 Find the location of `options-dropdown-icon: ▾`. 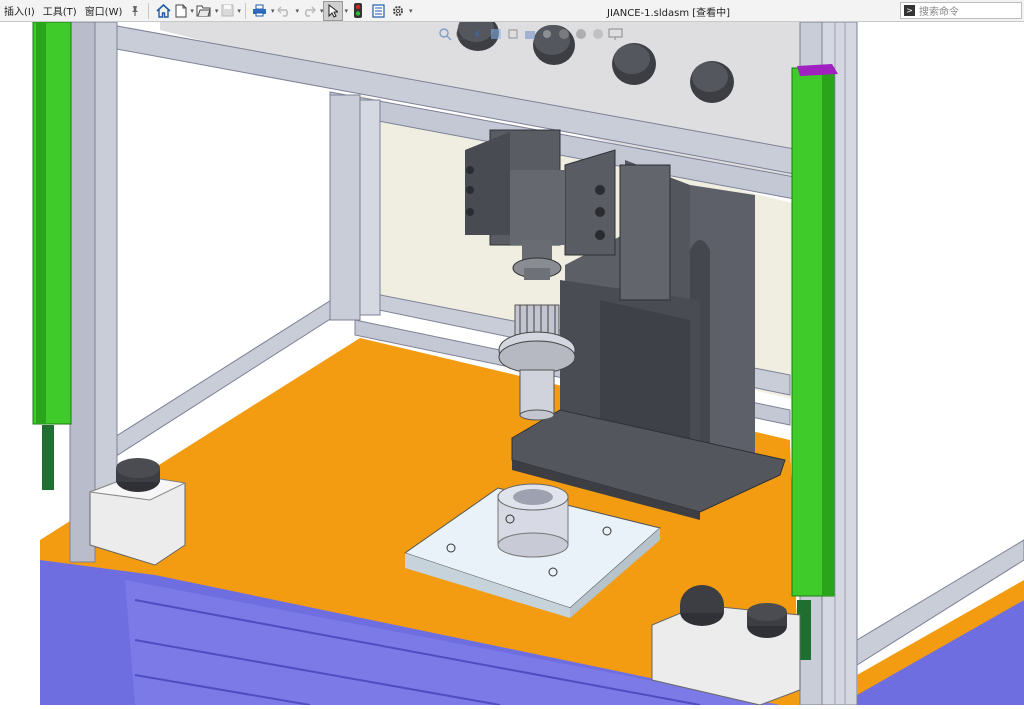

options-dropdown-icon: ▾ is located at coordinates (411, 11).